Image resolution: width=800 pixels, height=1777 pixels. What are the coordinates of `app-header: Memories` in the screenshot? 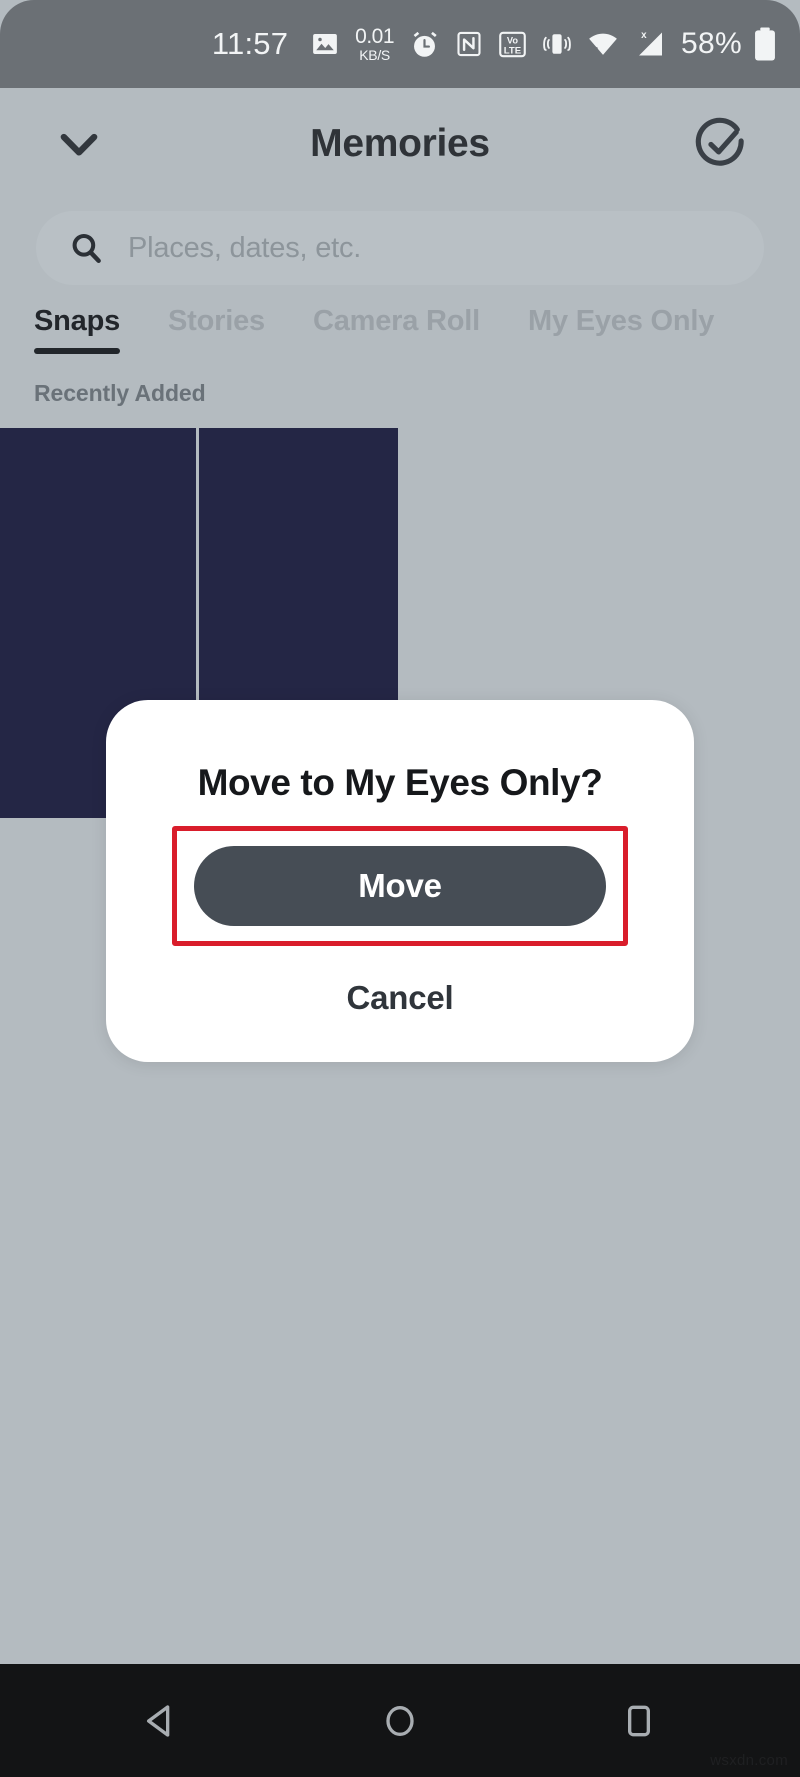 It's located at (400, 144).